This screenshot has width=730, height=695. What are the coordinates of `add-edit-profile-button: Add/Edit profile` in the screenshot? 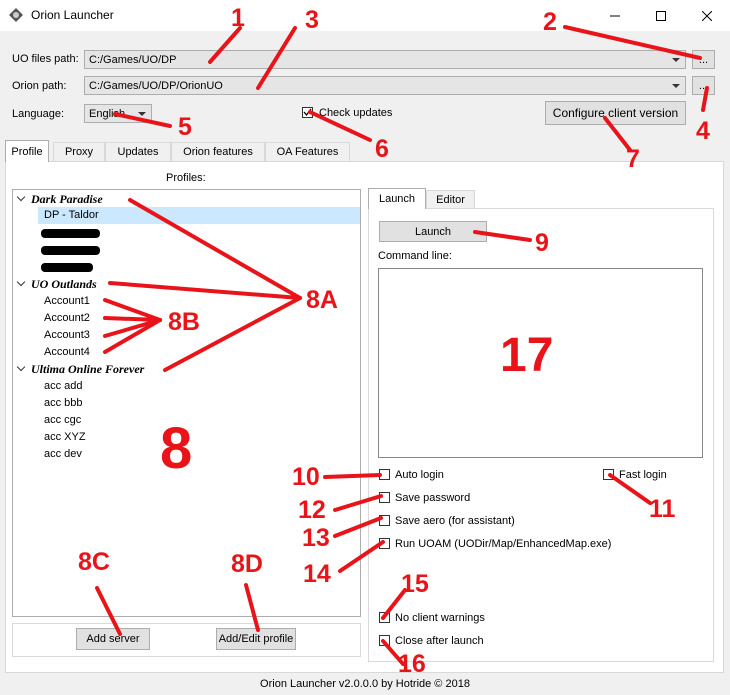 It's located at (256, 639).